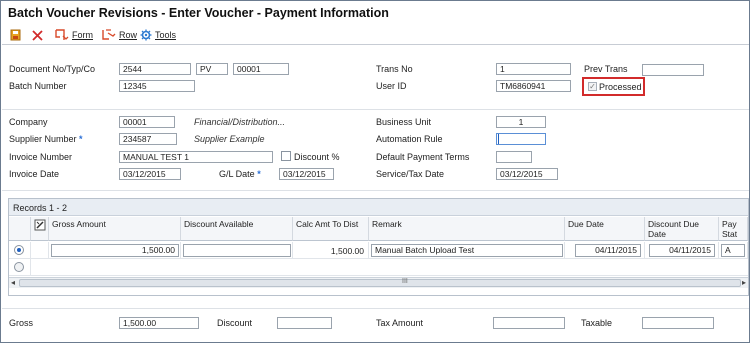  I want to click on service-tax-date-field: 03/12/2015, so click(527, 174).